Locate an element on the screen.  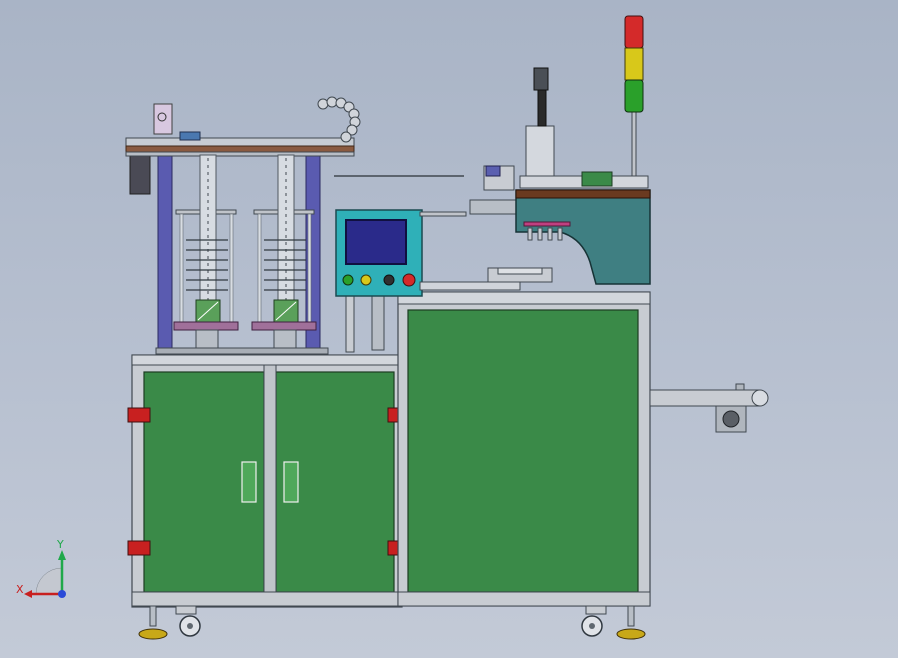
main-door-panel is located at coordinates (523, 451).